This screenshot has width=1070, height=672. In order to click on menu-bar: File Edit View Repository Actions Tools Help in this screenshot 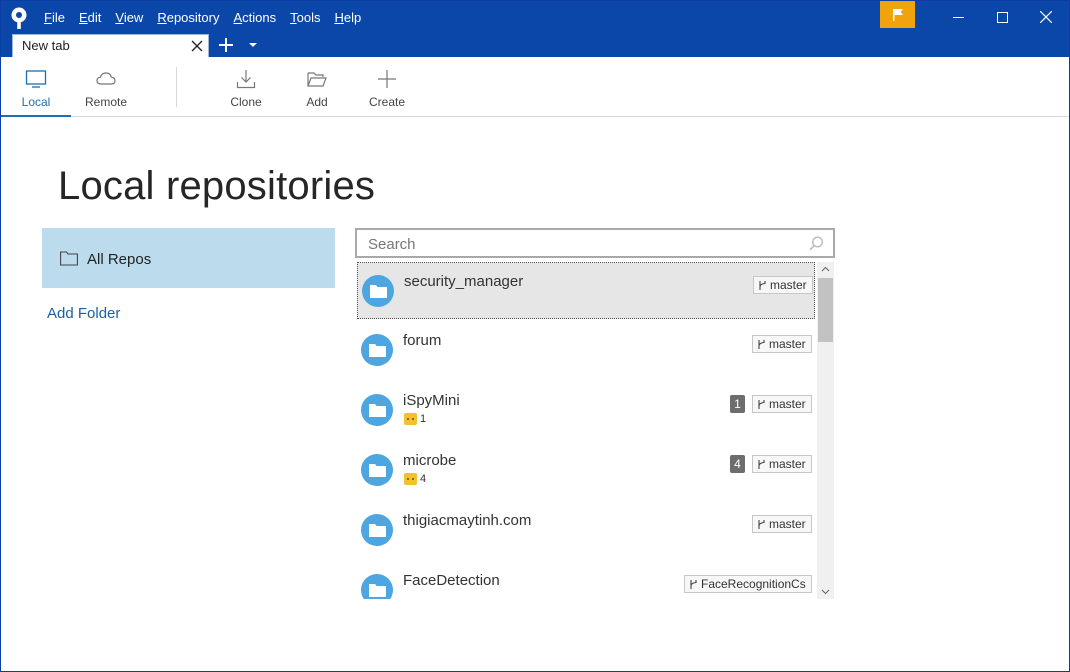, I will do `click(209, 17)`.